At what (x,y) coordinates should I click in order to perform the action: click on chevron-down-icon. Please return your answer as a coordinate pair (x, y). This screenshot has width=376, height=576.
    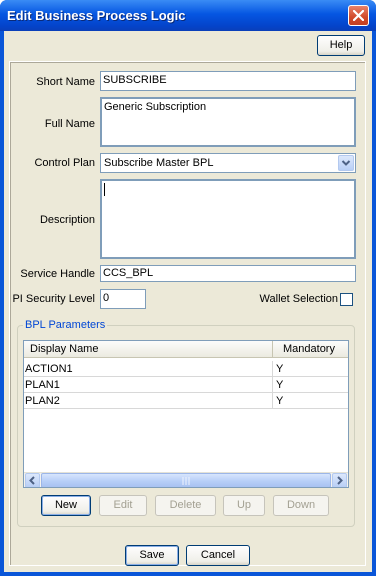
    Looking at the image, I should click on (346, 163).